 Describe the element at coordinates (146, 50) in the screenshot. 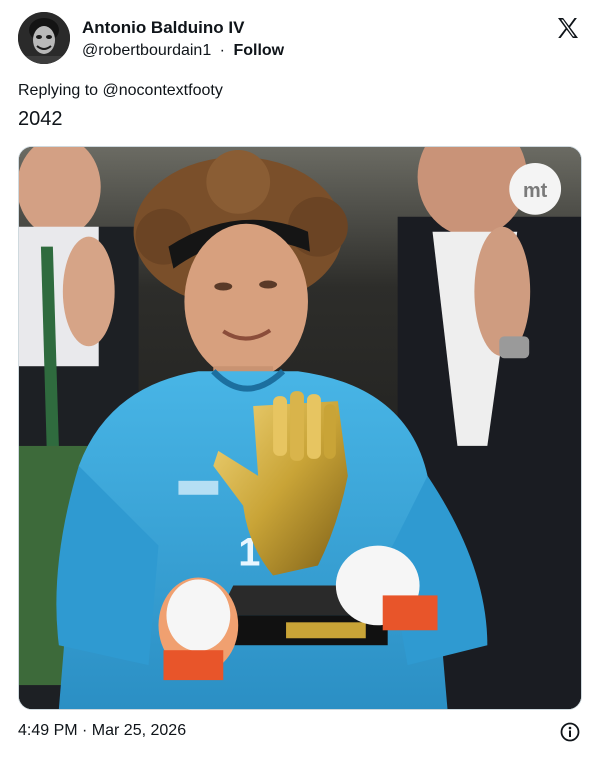

I see `author-handle: @robertbourdain1` at that location.